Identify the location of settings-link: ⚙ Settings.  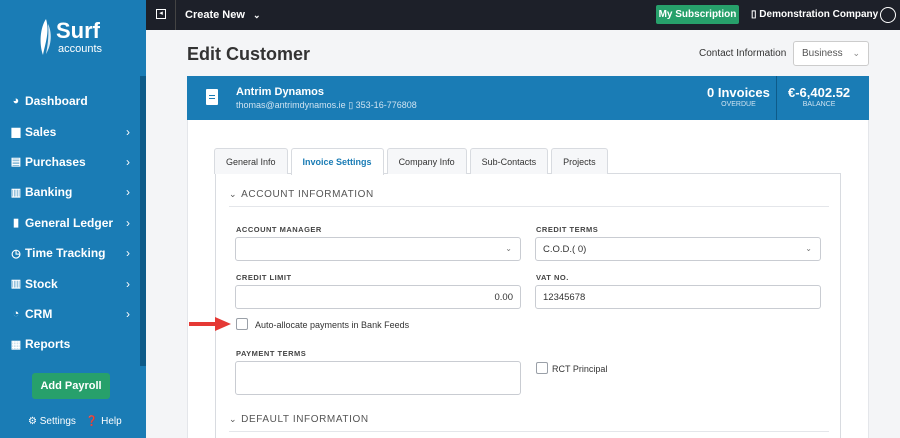
(52, 421).